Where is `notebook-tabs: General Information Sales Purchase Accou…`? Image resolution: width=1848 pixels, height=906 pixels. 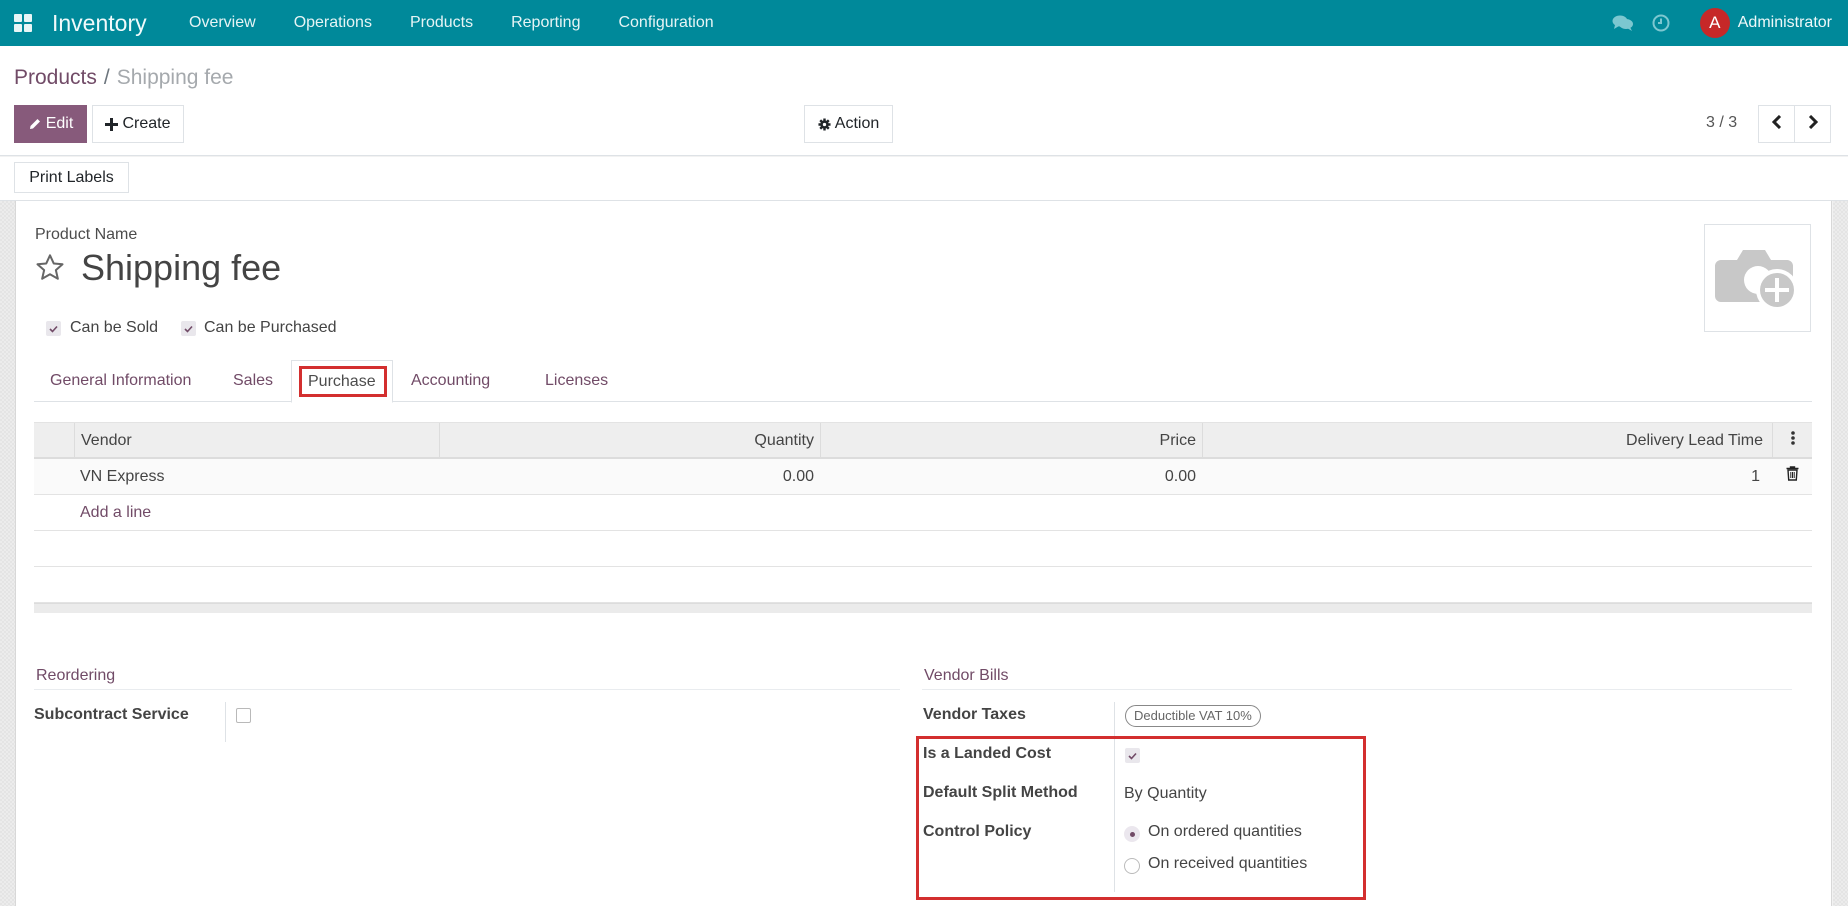 notebook-tabs: General Information Sales Purchase Accou… is located at coordinates (923, 381).